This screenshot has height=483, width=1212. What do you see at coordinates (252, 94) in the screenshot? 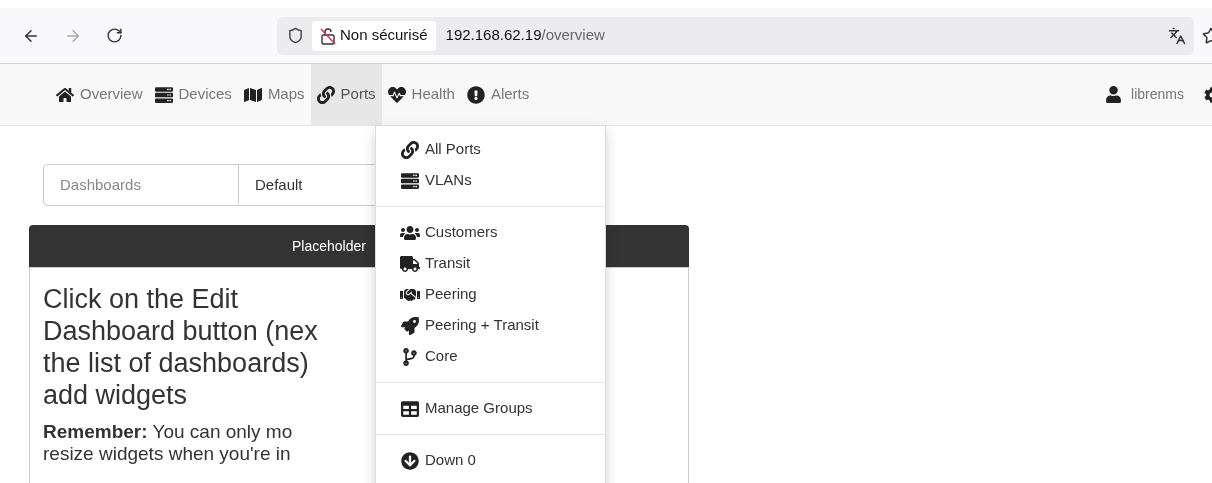
I see `map-icon` at bounding box center [252, 94].